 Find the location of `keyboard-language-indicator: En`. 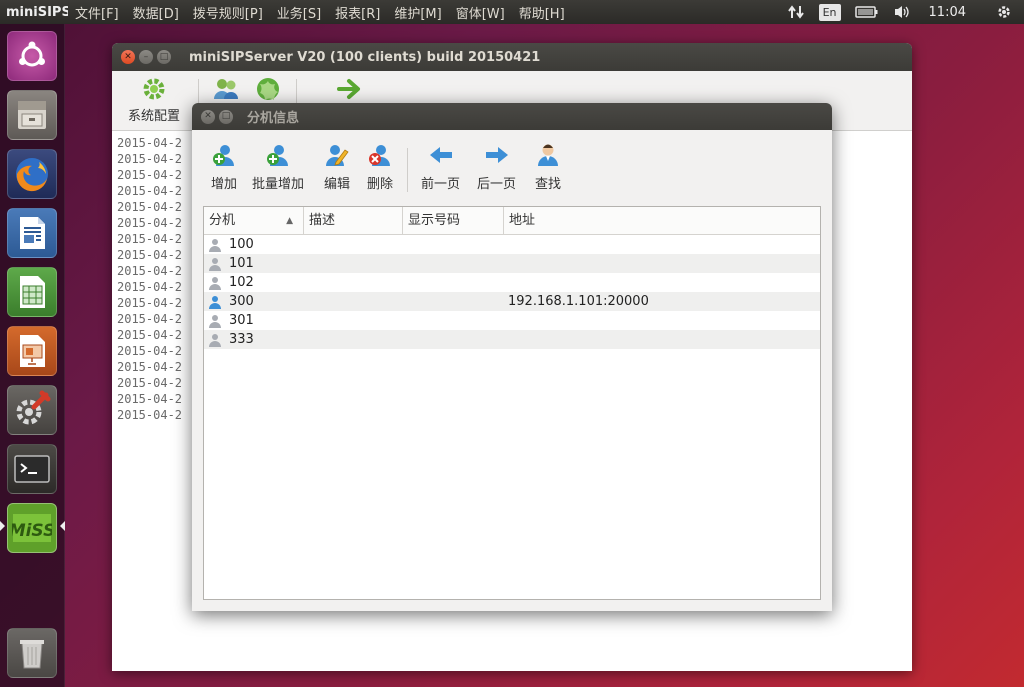

keyboard-language-indicator: En is located at coordinates (829, 12).